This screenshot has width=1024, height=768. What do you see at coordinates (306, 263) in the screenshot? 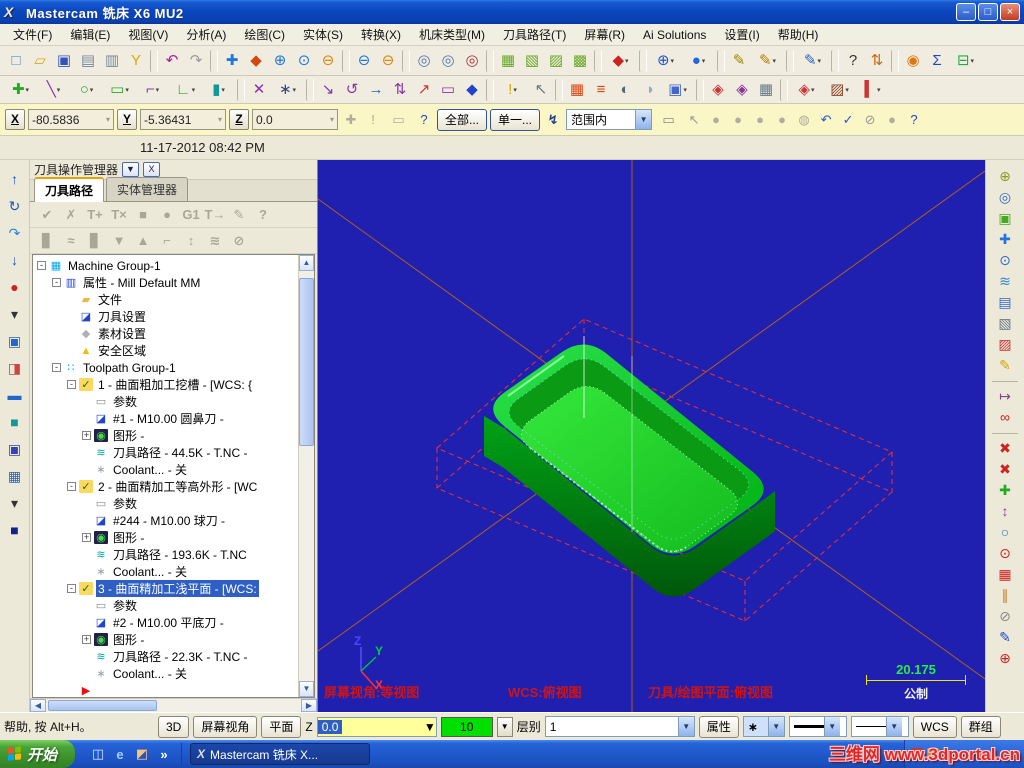
I see `scroll-up-icon: ▲` at bounding box center [306, 263].